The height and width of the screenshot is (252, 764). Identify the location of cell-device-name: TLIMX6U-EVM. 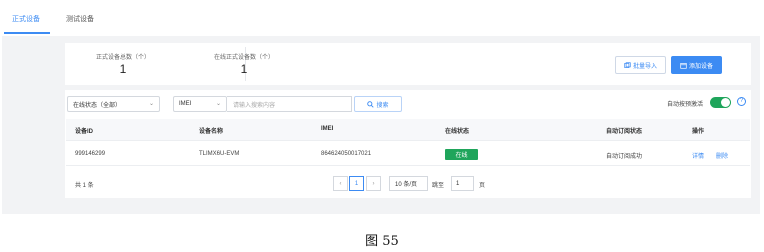
(219, 154).